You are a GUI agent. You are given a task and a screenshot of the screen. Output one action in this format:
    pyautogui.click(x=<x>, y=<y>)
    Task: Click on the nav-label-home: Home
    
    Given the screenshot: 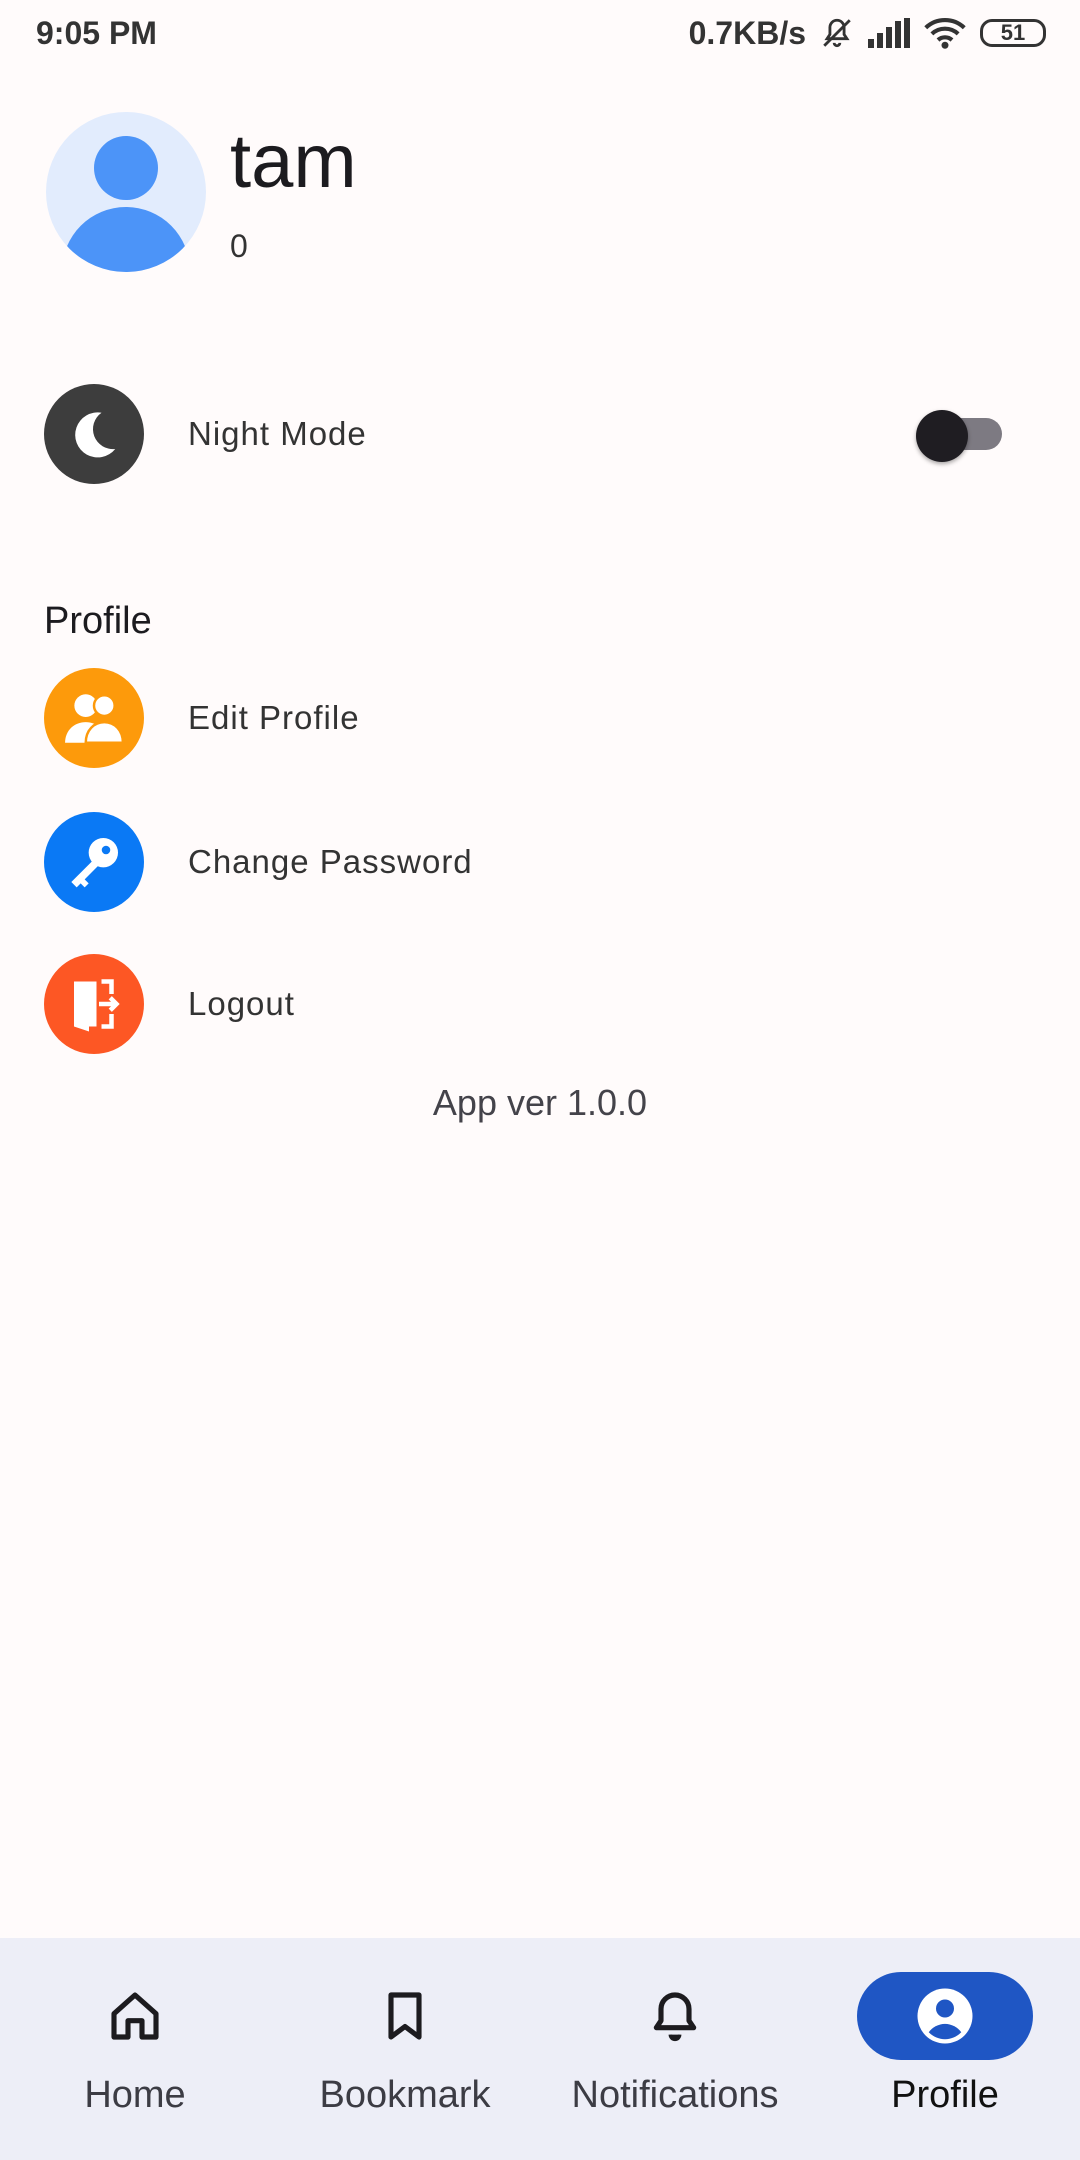 What is the action you would take?
    pyautogui.click(x=135, y=2095)
    